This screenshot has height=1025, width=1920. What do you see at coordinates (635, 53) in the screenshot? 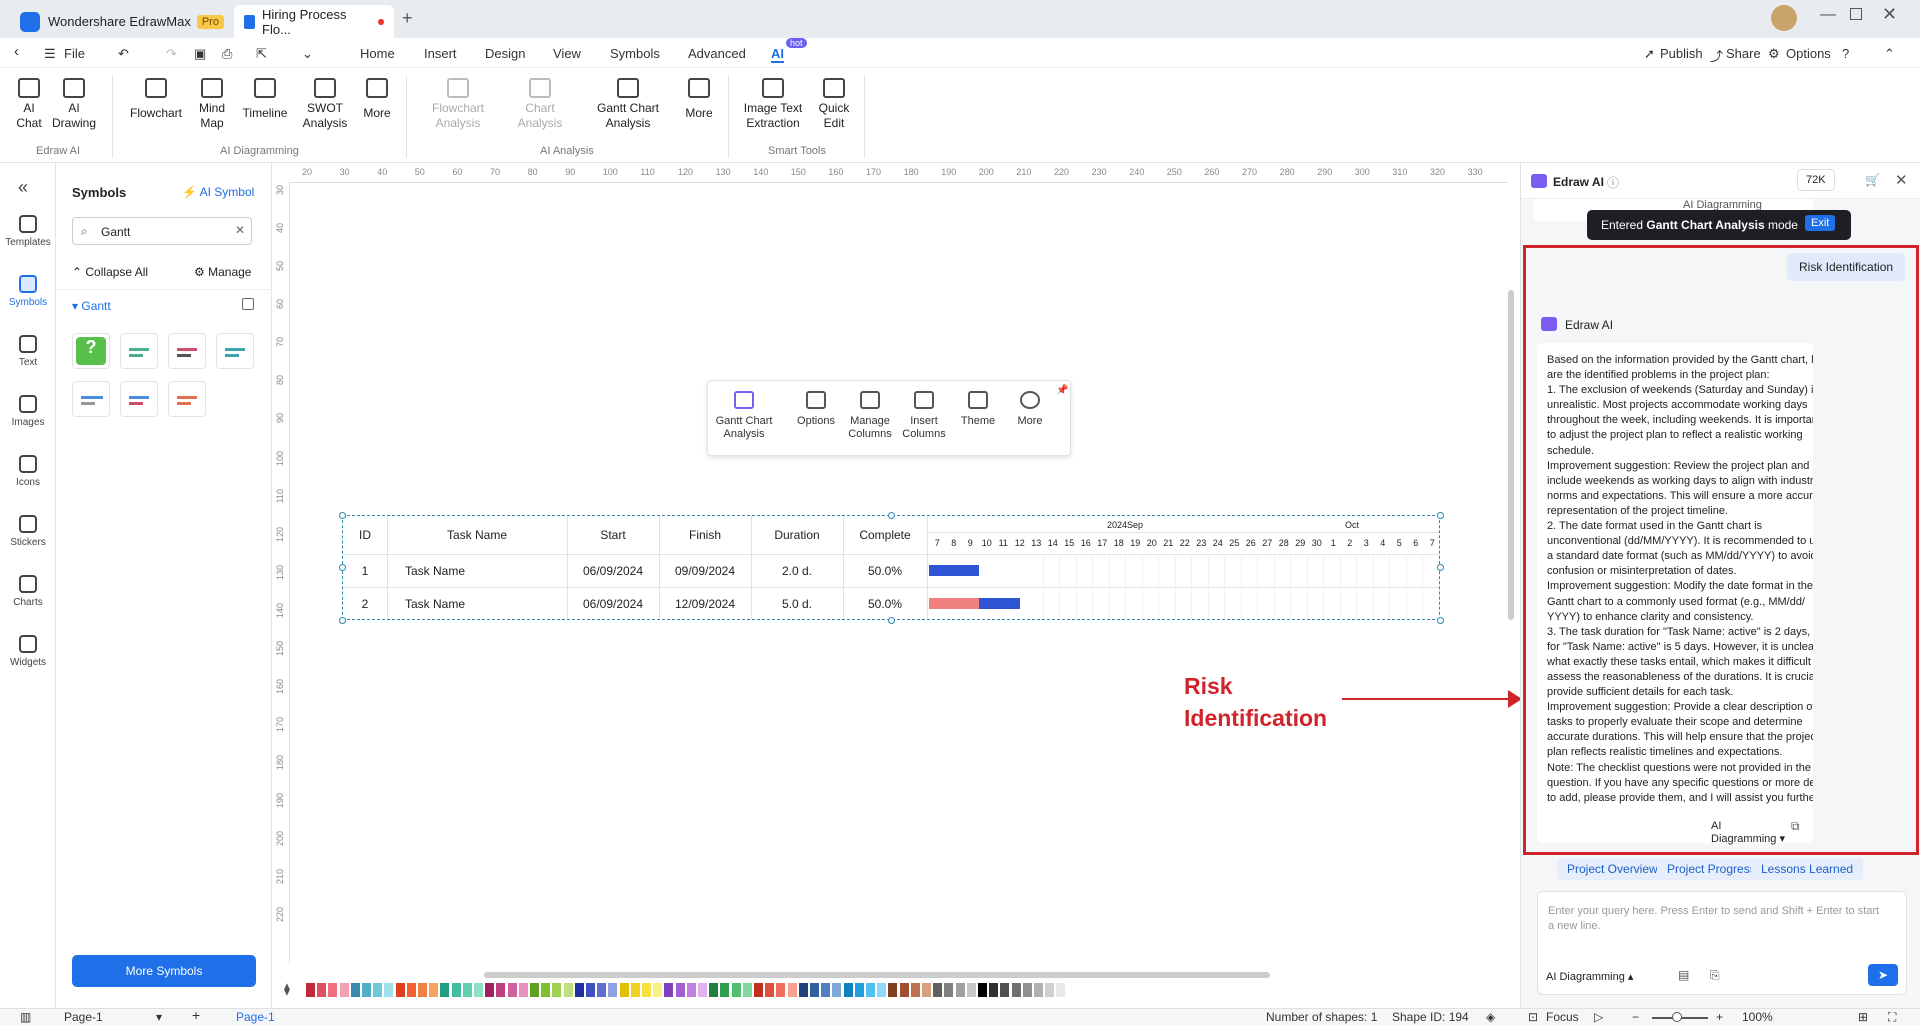
I see `menu-symbols: Symbols` at bounding box center [635, 53].